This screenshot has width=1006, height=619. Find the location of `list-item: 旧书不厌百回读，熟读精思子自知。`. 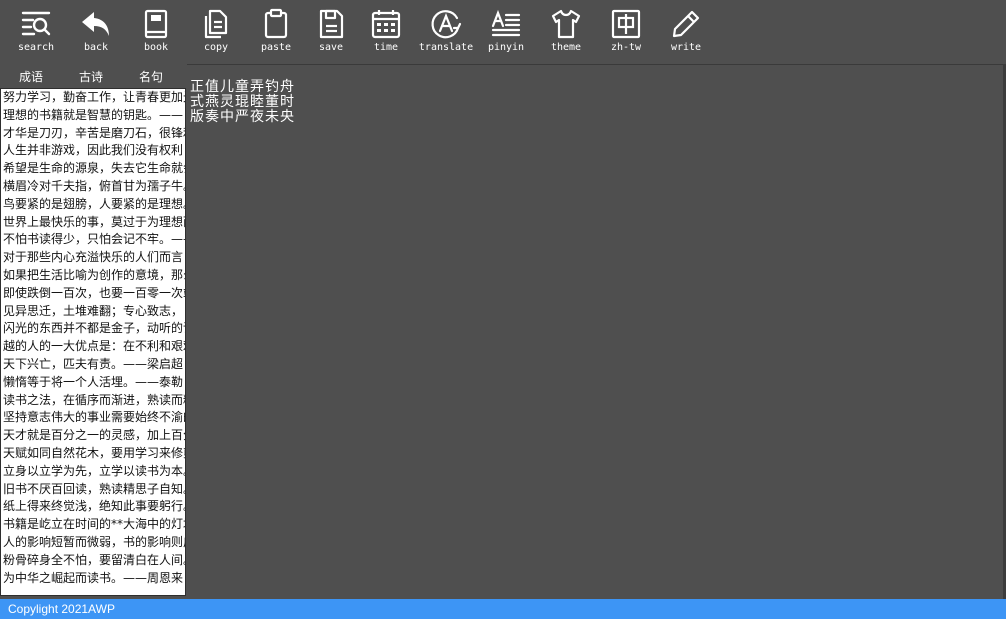

list-item: 旧书不厌百回读，熟读精思子自知。 is located at coordinates (93, 490).